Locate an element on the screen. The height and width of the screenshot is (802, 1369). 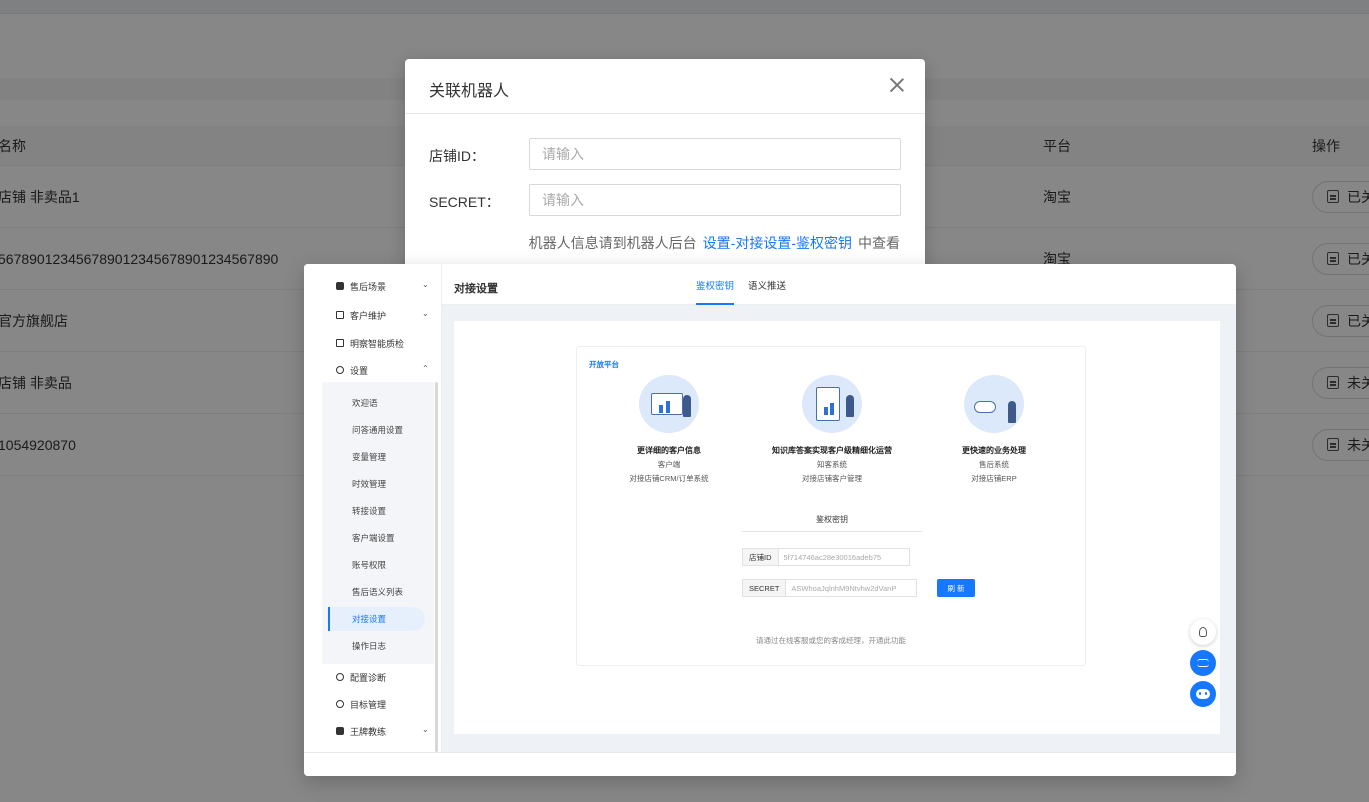
feature-line: 对接店铺CRM/订单系统 is located at coordinates (669, 478).